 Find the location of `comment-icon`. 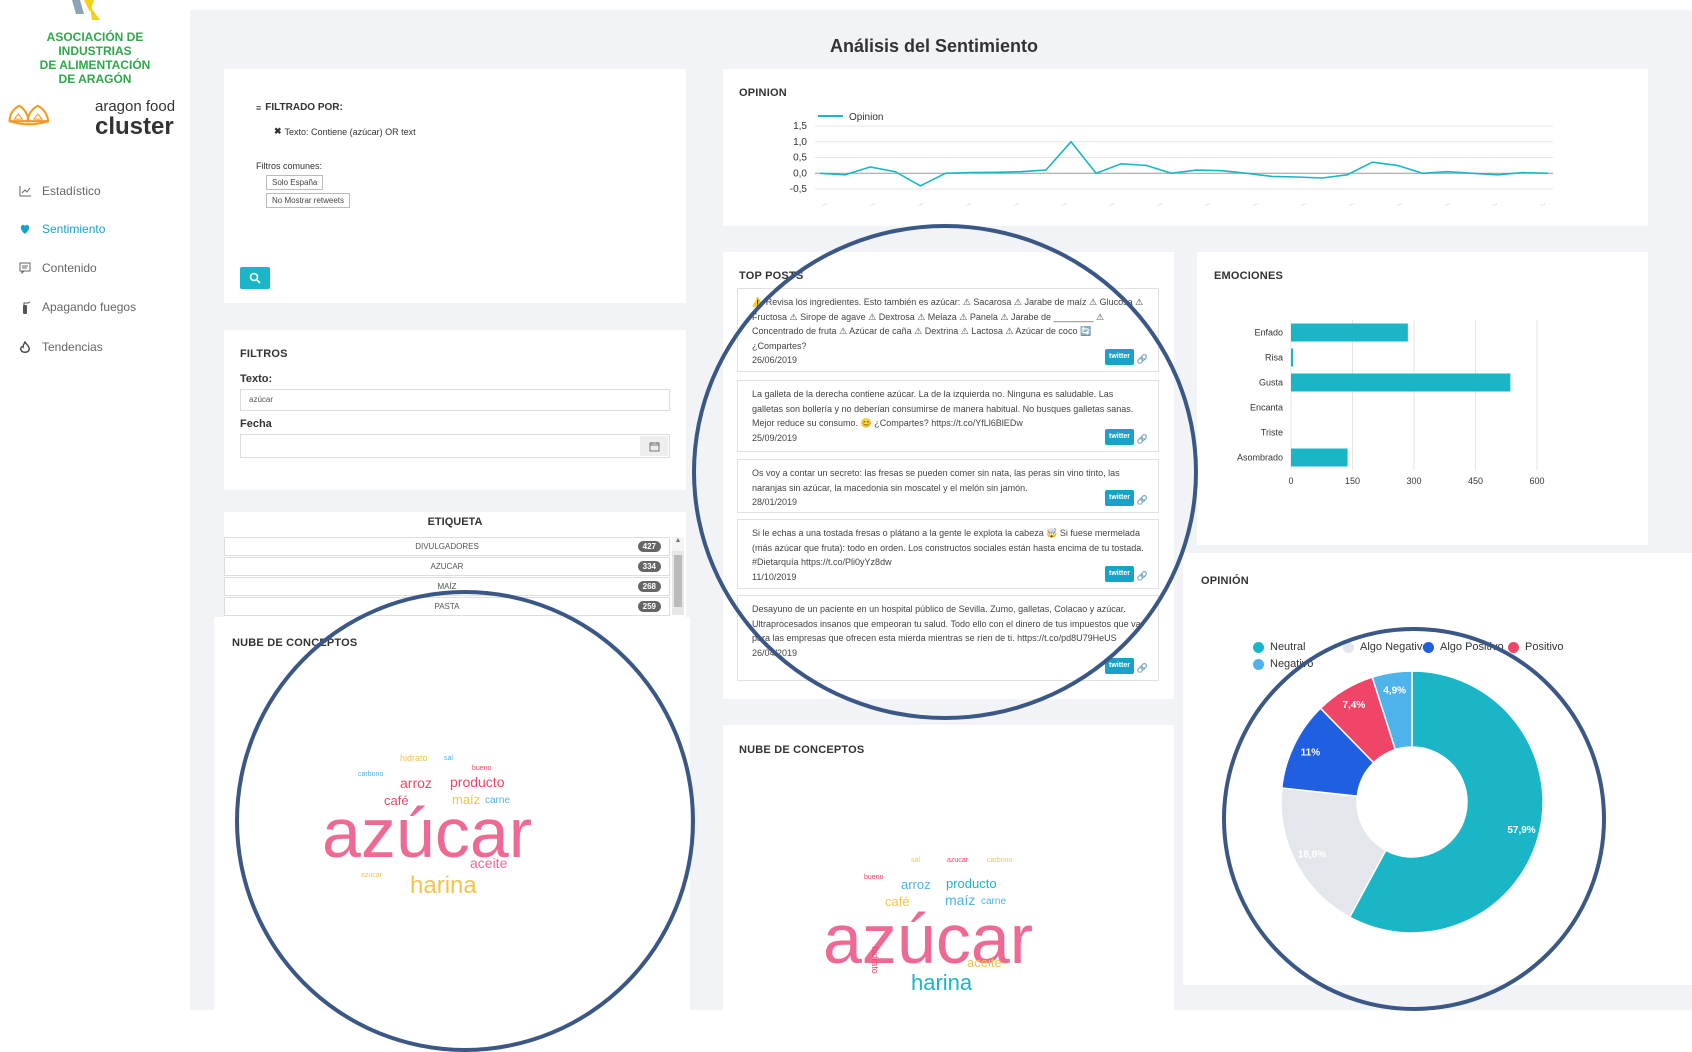

comment-icon is located at coordinates (25, 268).